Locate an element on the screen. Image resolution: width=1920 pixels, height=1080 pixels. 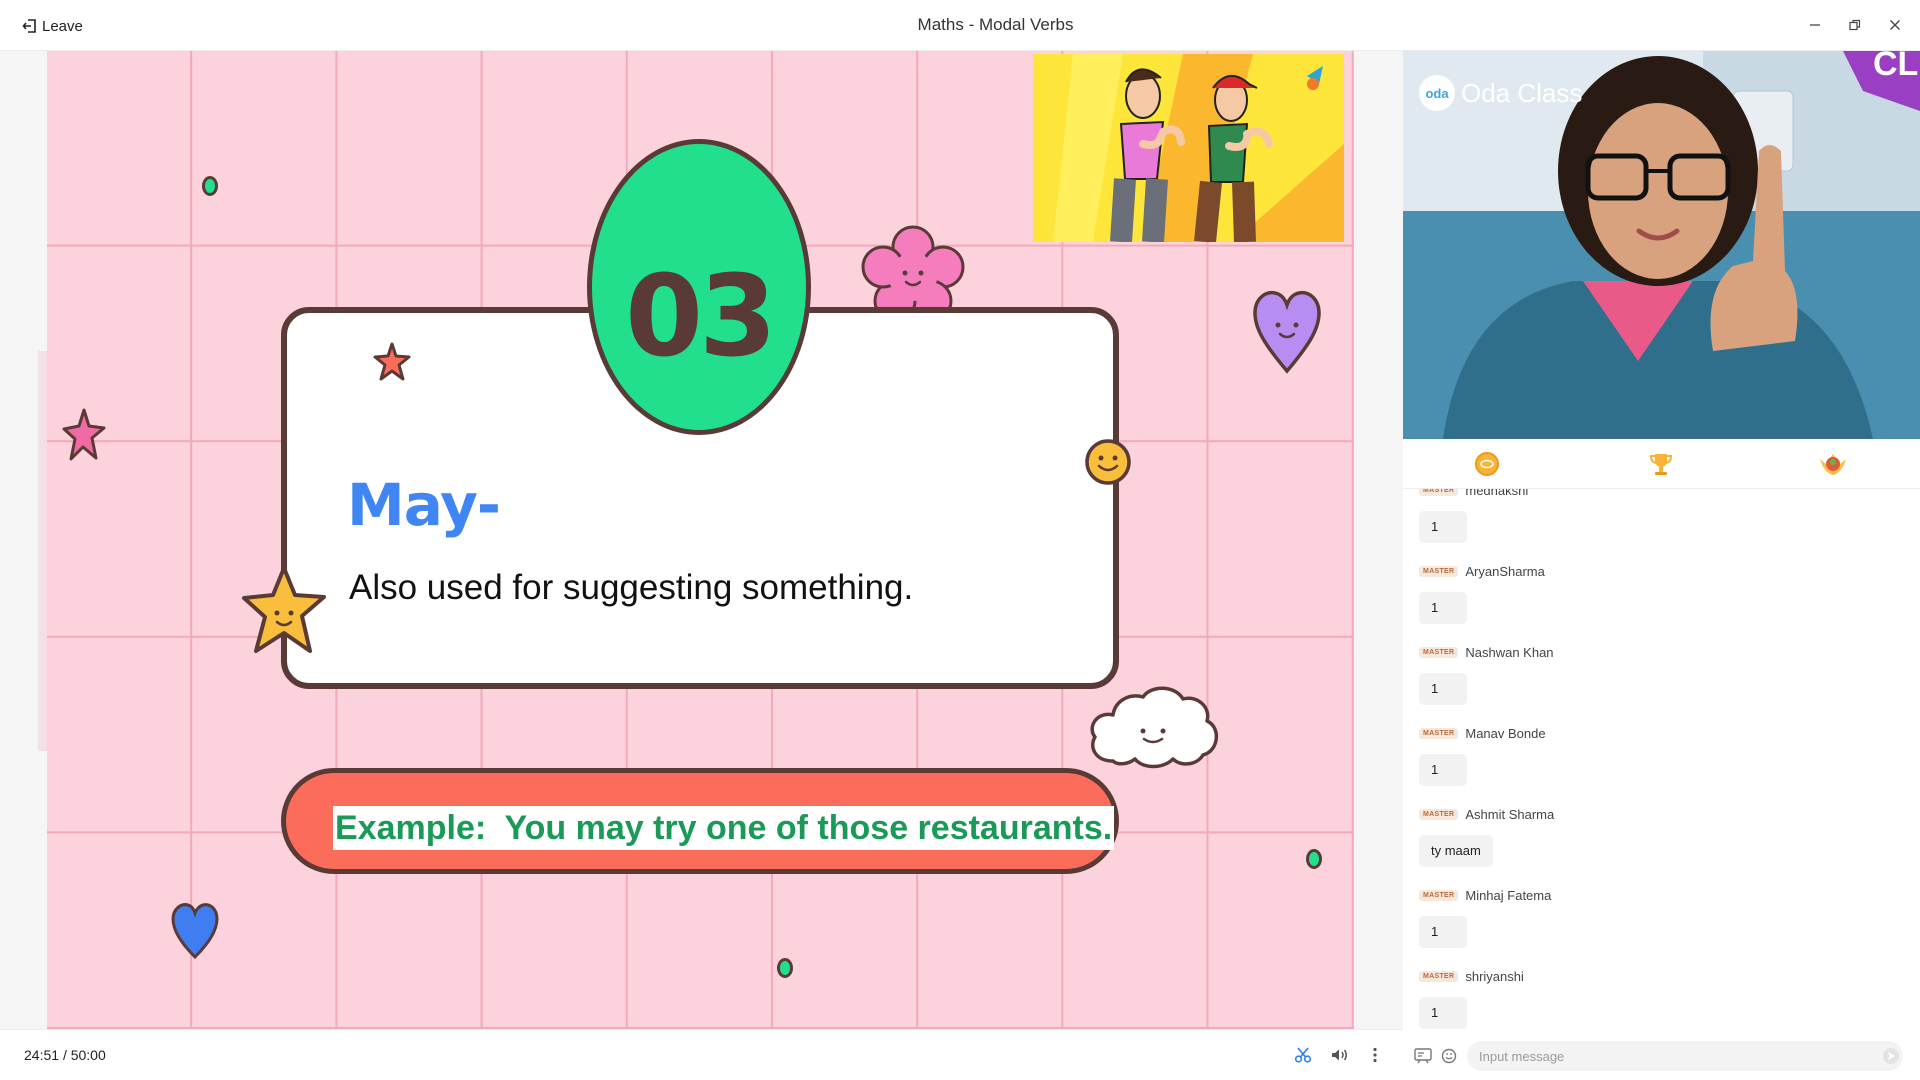
whiteboard-button is located at coordinates (1423, 1056).